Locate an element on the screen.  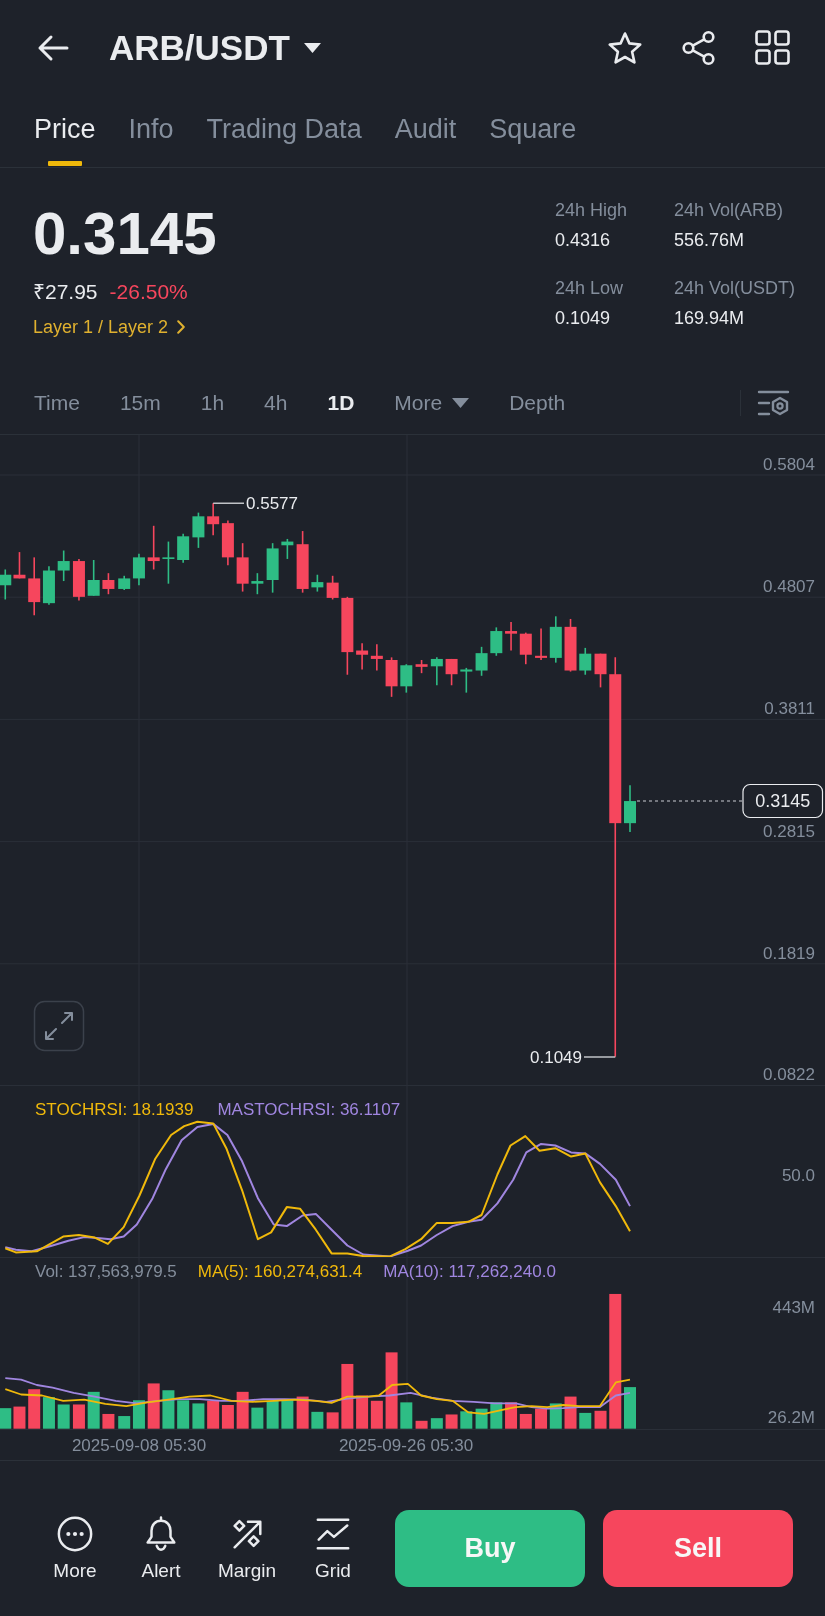
grid-icon is located at coordinates (772, 47).